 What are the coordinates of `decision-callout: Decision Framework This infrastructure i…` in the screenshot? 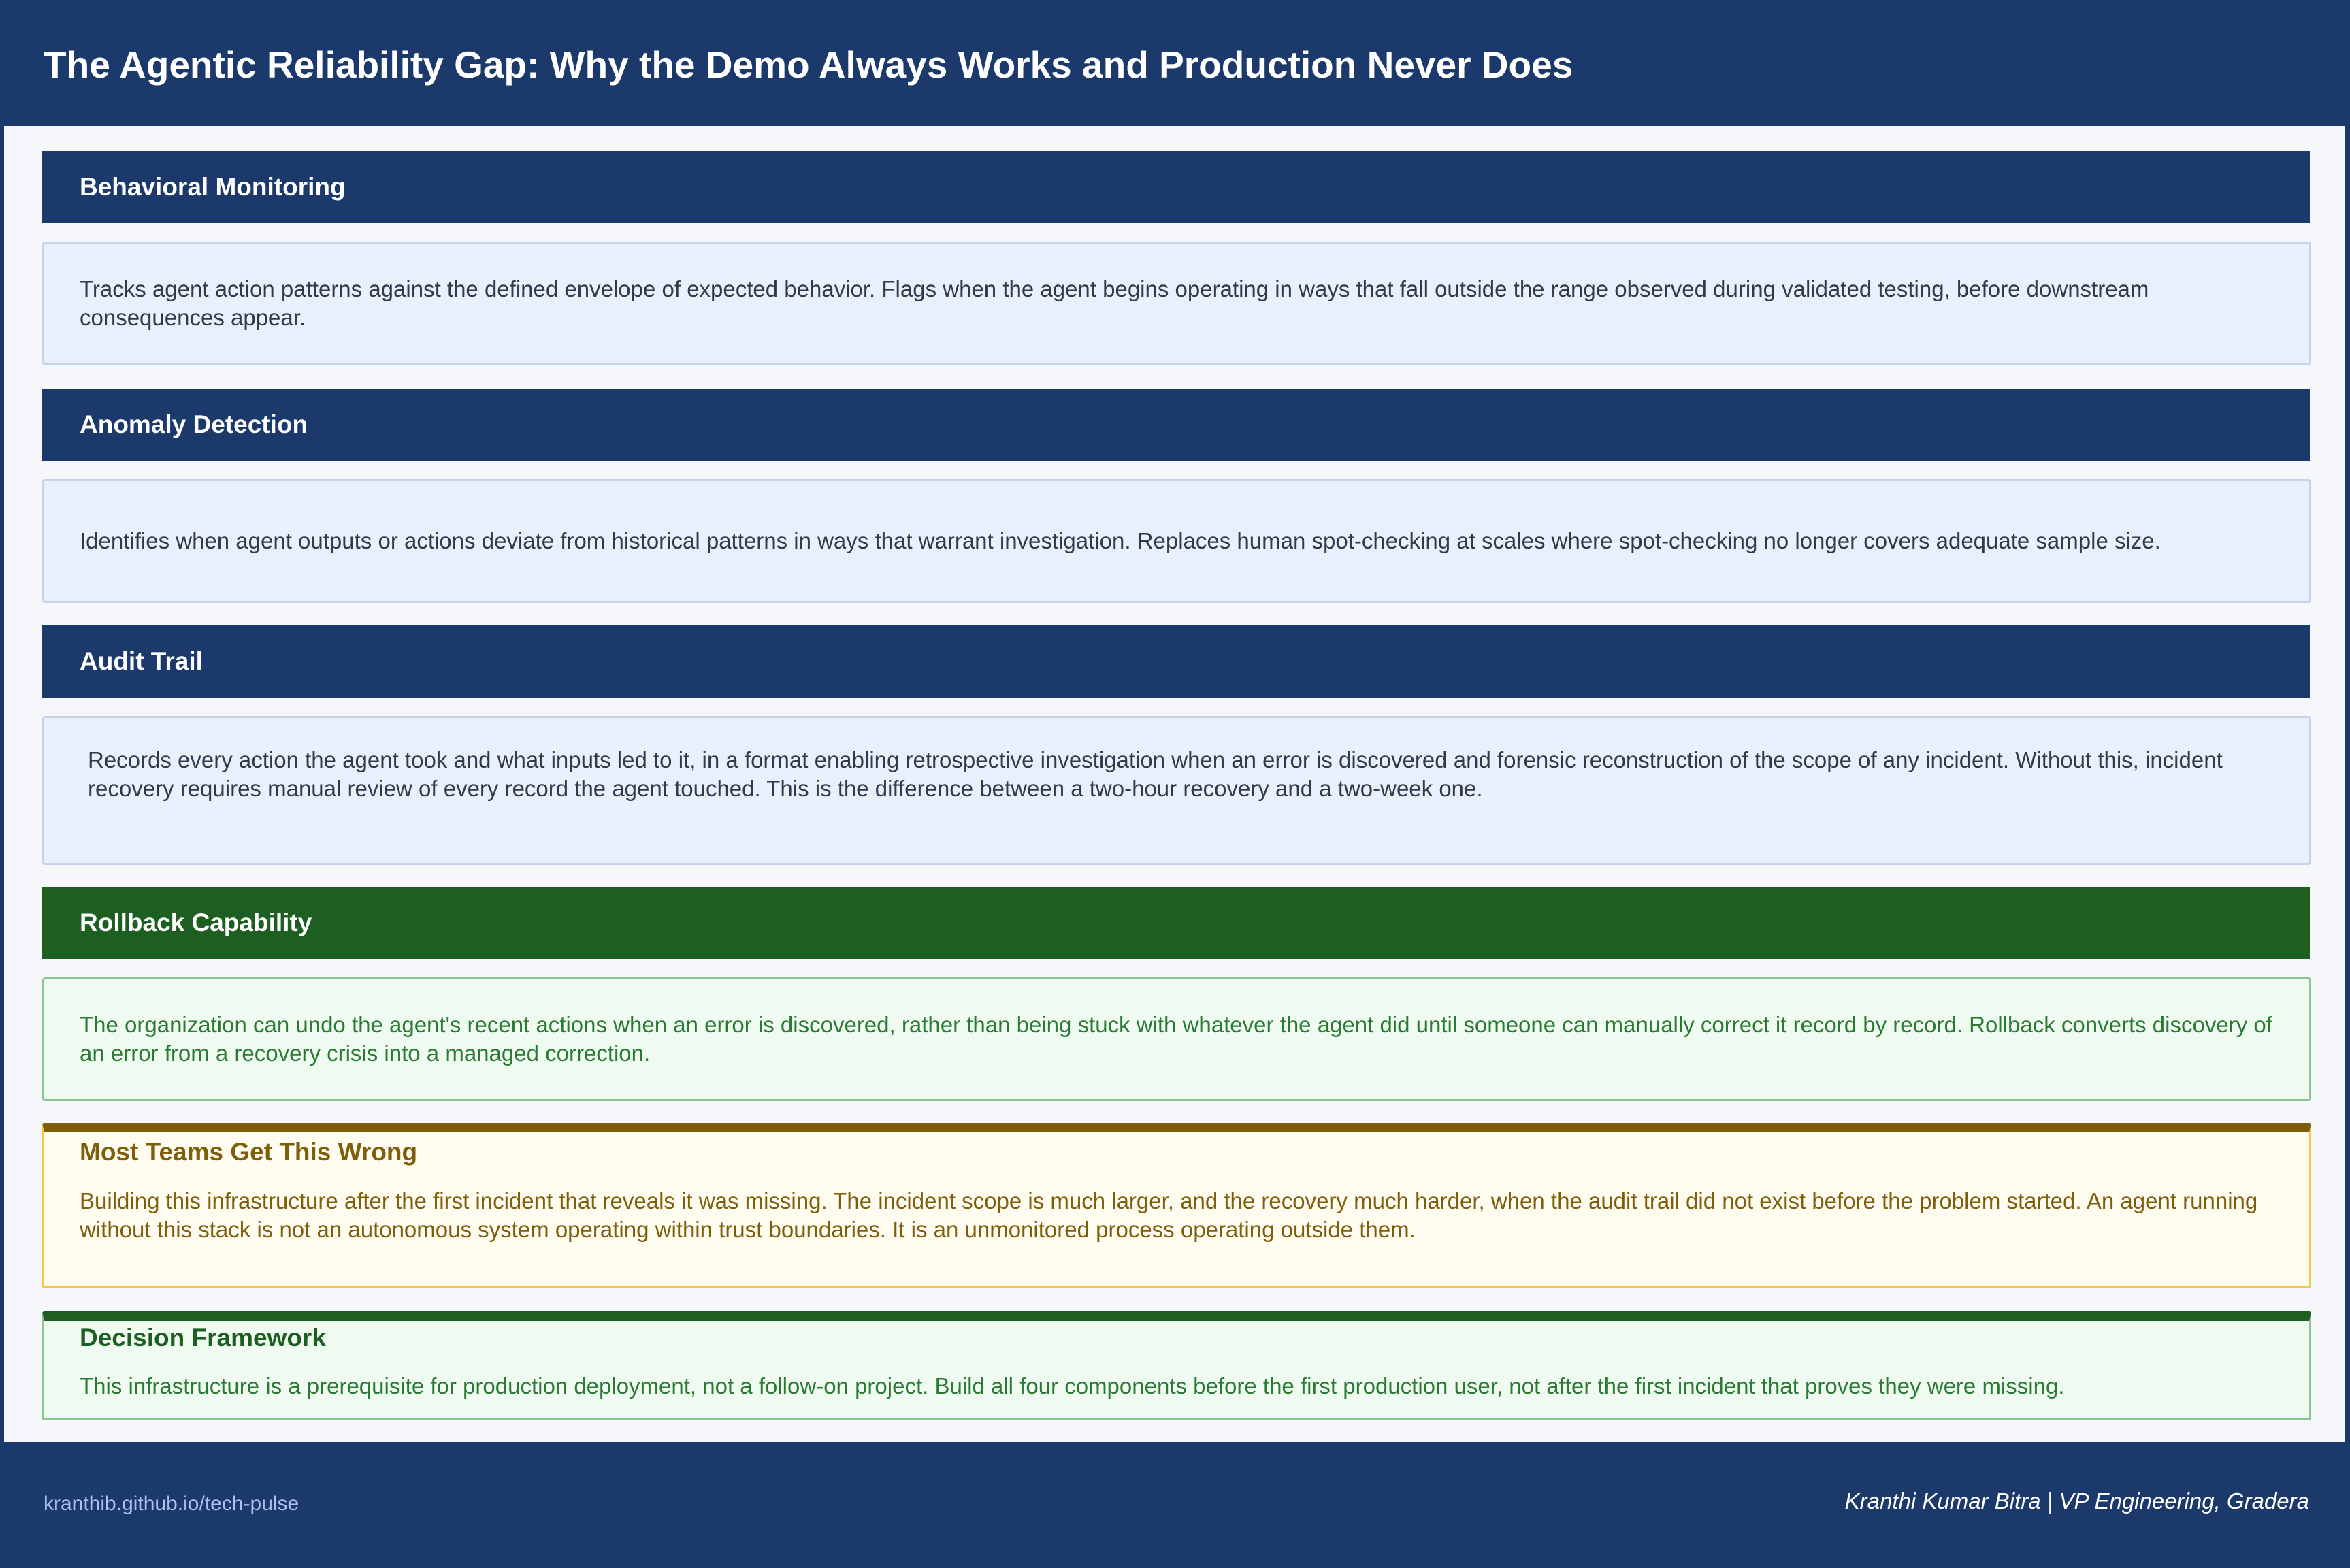 It's located at (1176, 1366).